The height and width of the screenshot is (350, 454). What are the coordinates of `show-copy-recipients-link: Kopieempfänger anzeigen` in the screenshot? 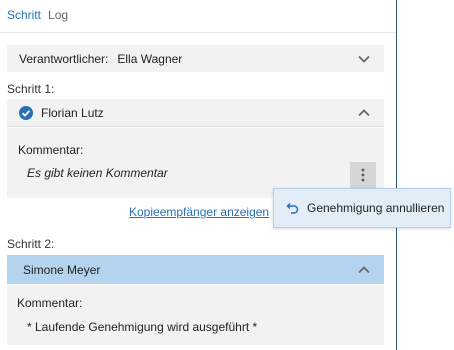 It's located at (199, 212).